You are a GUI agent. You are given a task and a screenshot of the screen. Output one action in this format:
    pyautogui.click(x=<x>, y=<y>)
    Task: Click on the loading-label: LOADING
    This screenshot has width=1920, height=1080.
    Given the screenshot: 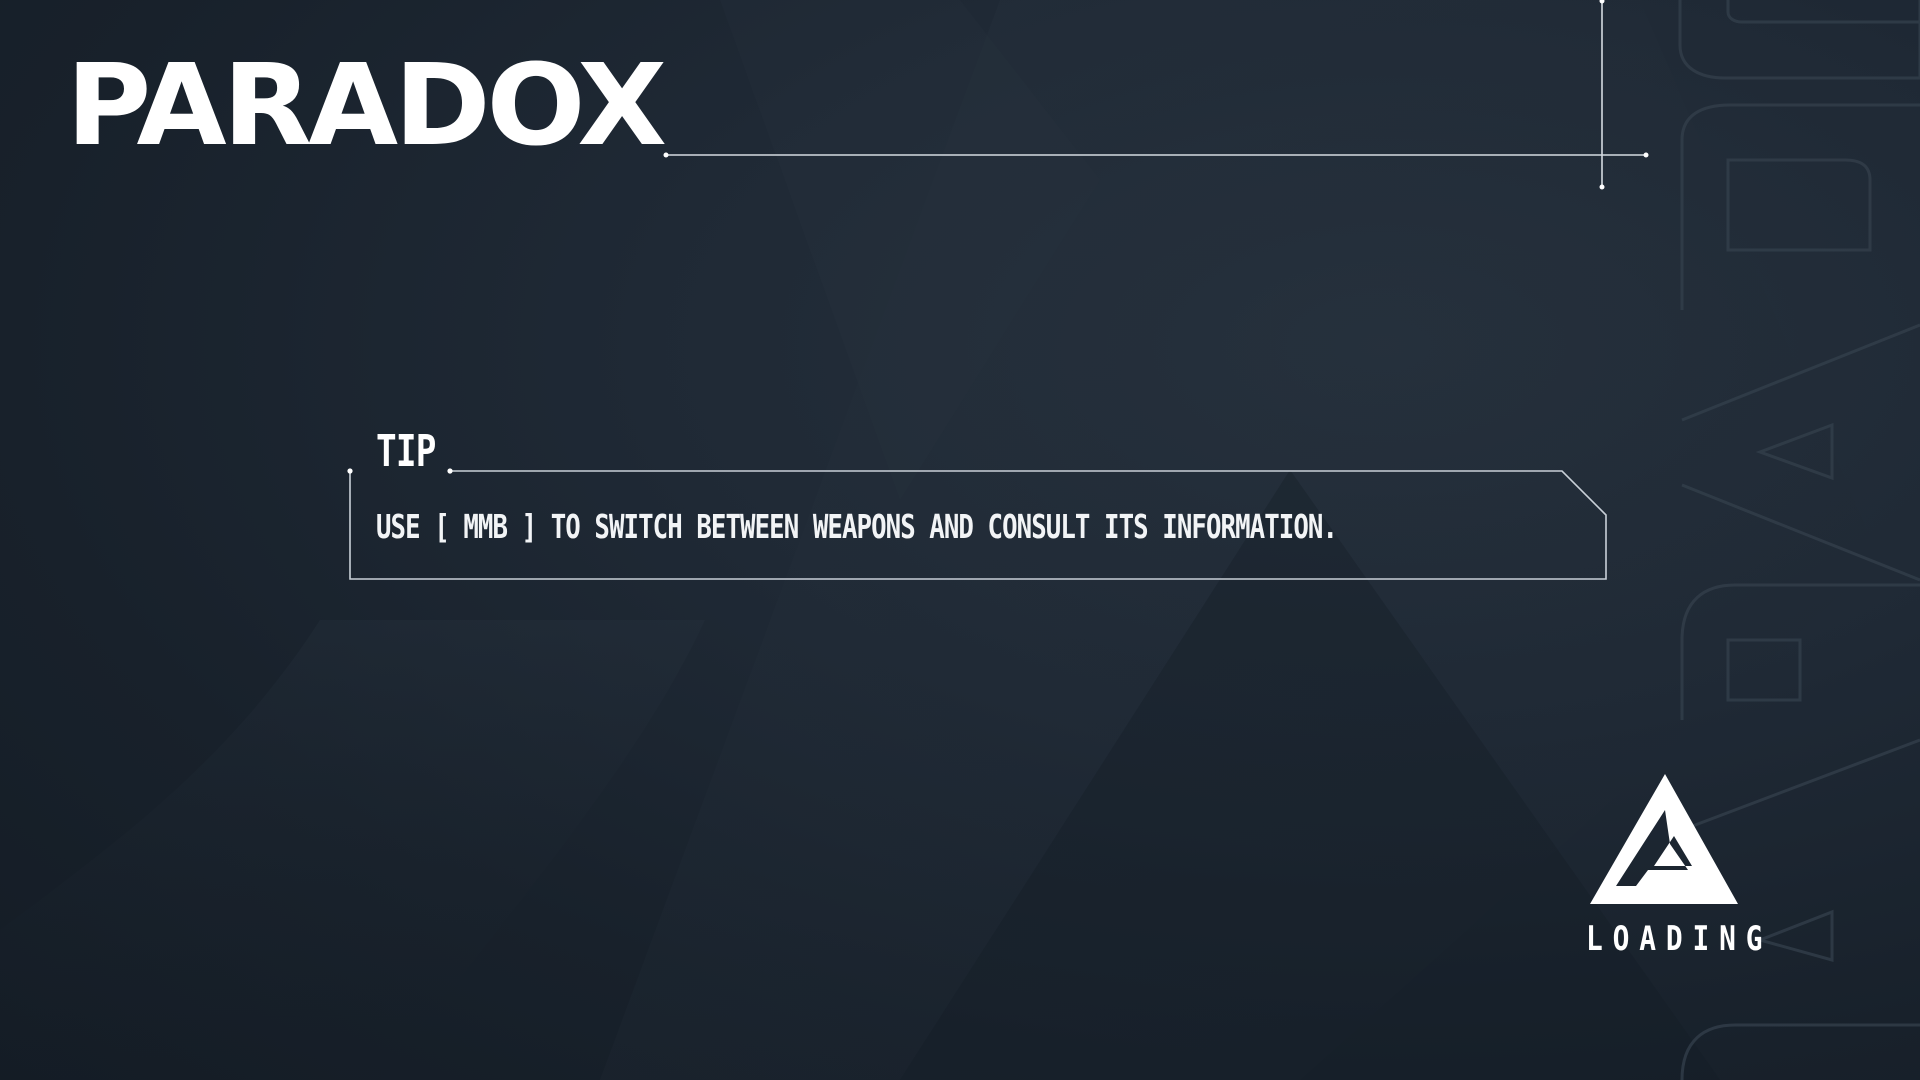 What is the action you would take?
    pyautogui.click(x=1679, y=939)
    